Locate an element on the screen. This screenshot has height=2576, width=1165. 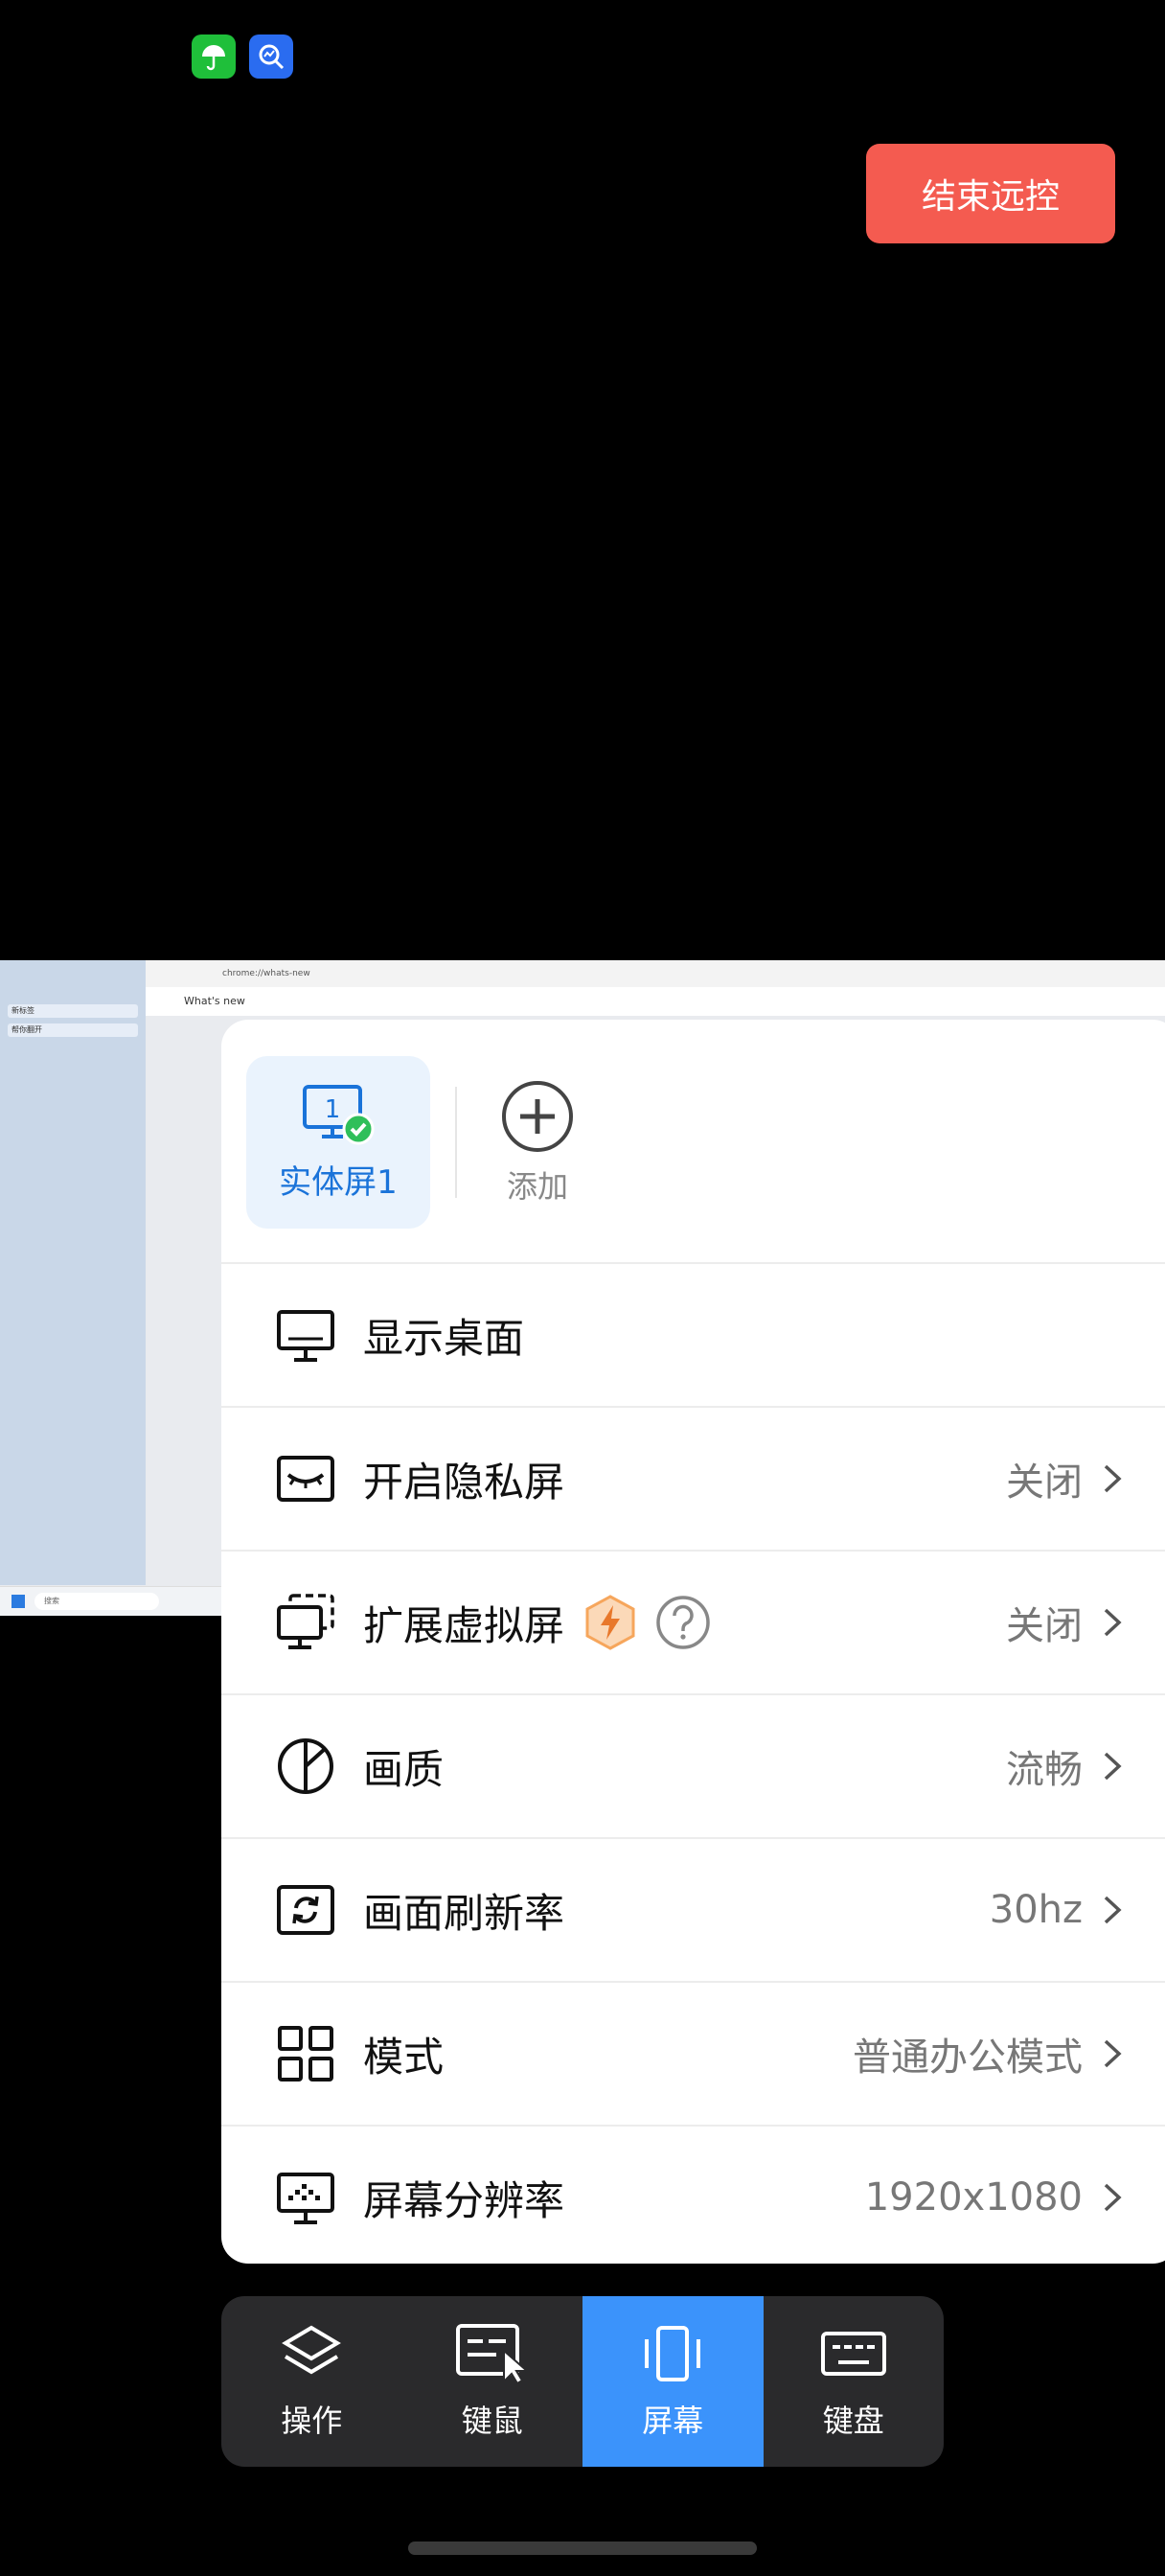
quality-icon is located at coordinates (305, 1766).